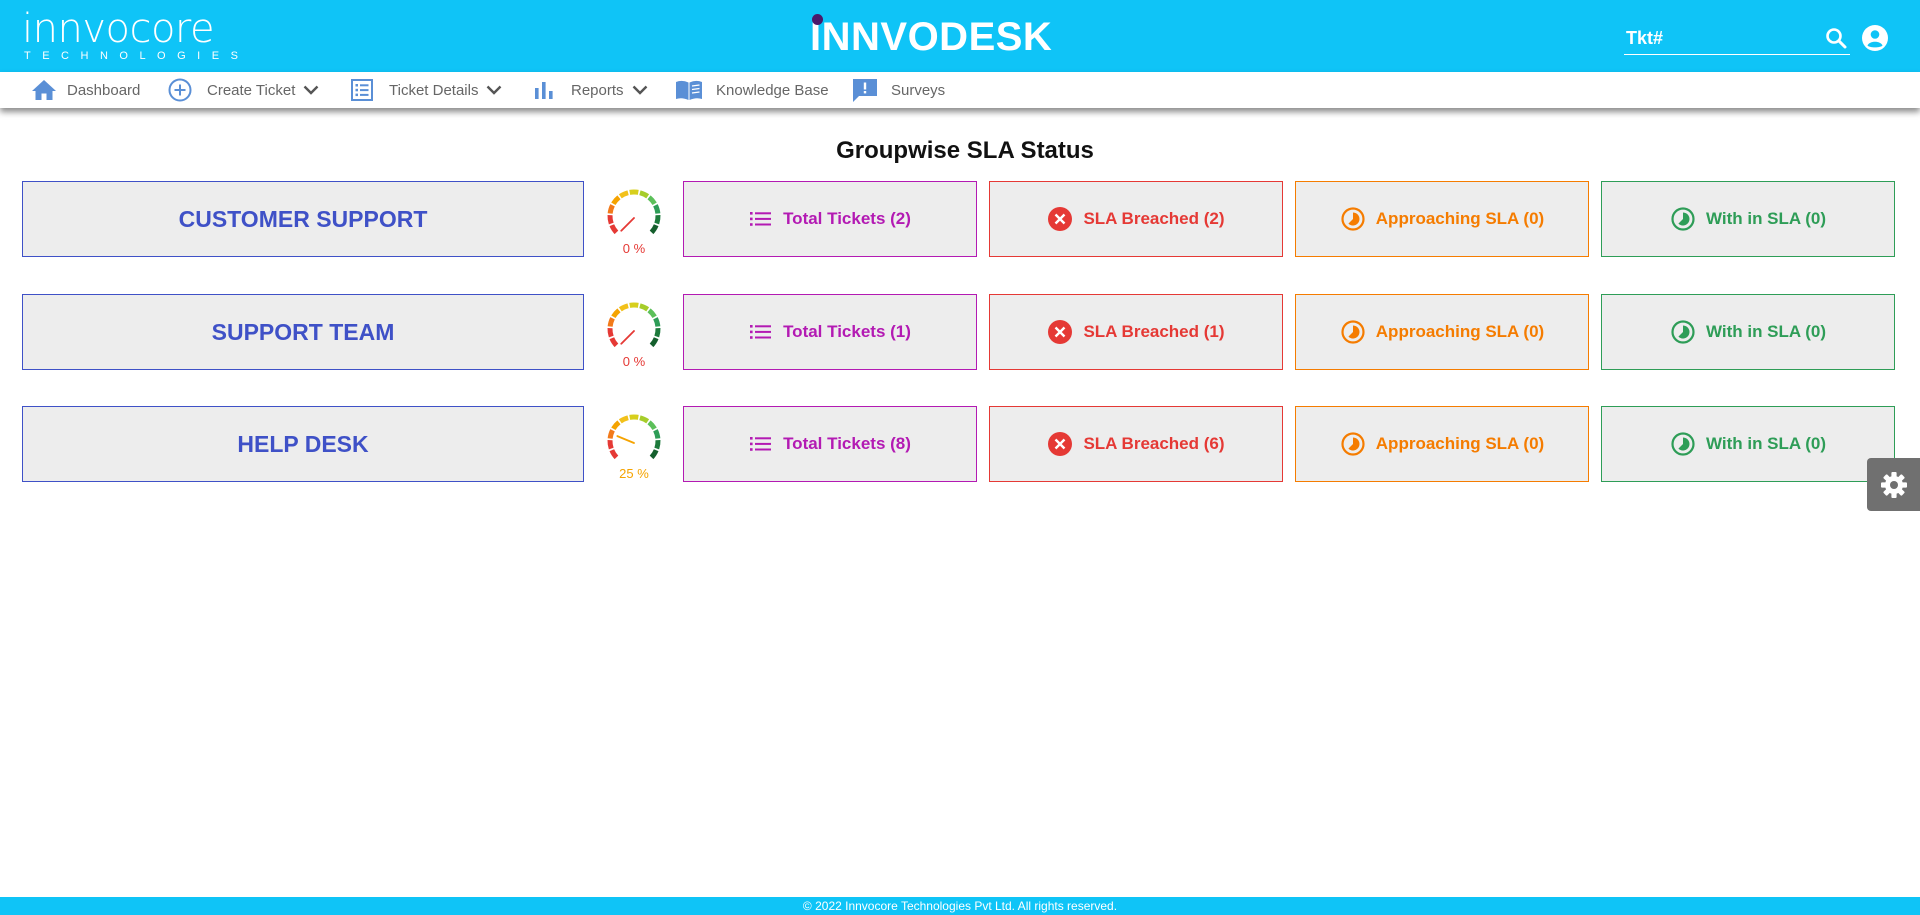 The width and height of the screenshot is (1920, 915). Describe the element at coordinates (1154, 331) in the screenshot. I see `sla-breached-label: SLA Breached (1)` at that location.